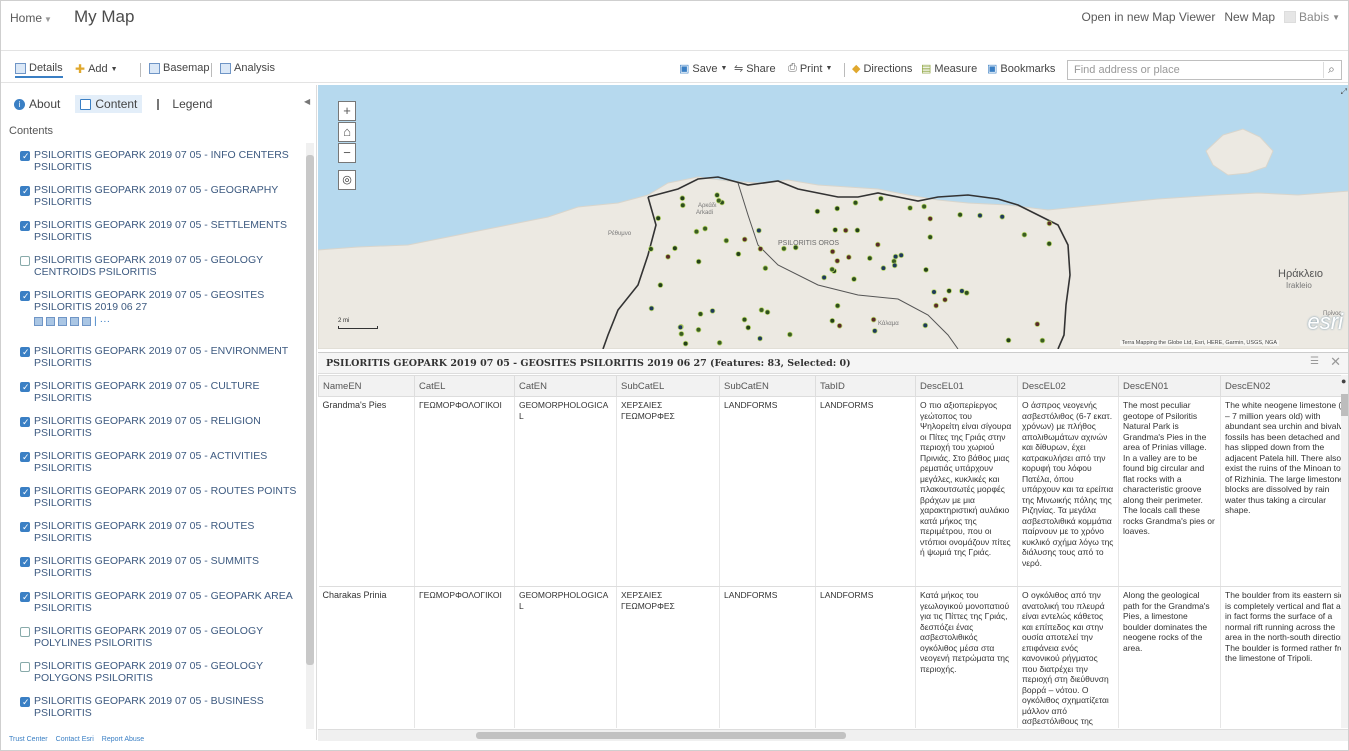 The image size is (1349, 751). Describe the element at coordinates (109, 104) in the screenshot. I see `tab-content: Content` at that location.